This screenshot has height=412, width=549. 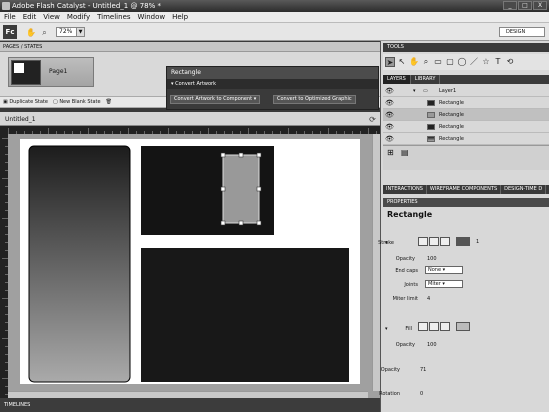 I want to click on tab-interactions: INTERACTIONS, so click(x=405, y=189).